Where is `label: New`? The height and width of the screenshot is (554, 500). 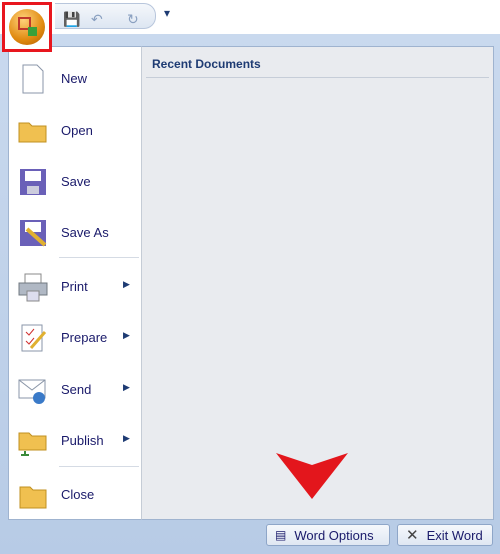
label: New is located at coordinates (74, 78).